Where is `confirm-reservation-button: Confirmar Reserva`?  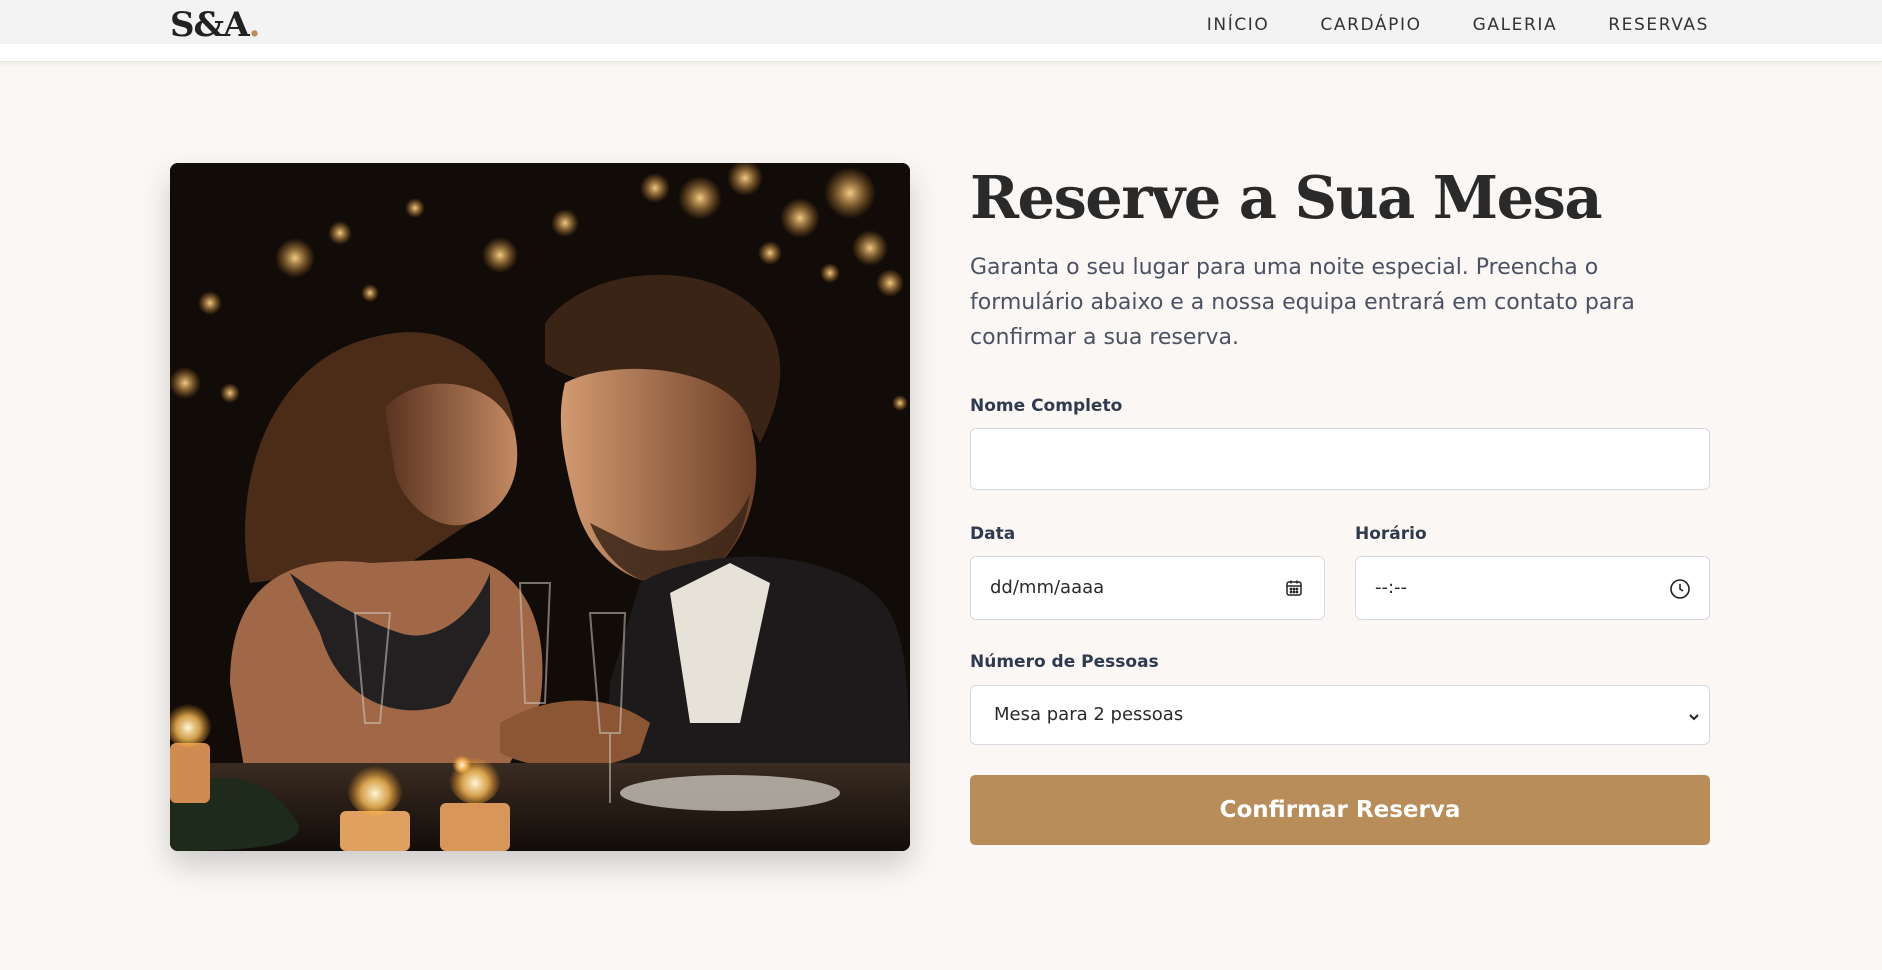
confirm-reservation-button: Confirmar Reserva is located at coordinates (1340, 810).